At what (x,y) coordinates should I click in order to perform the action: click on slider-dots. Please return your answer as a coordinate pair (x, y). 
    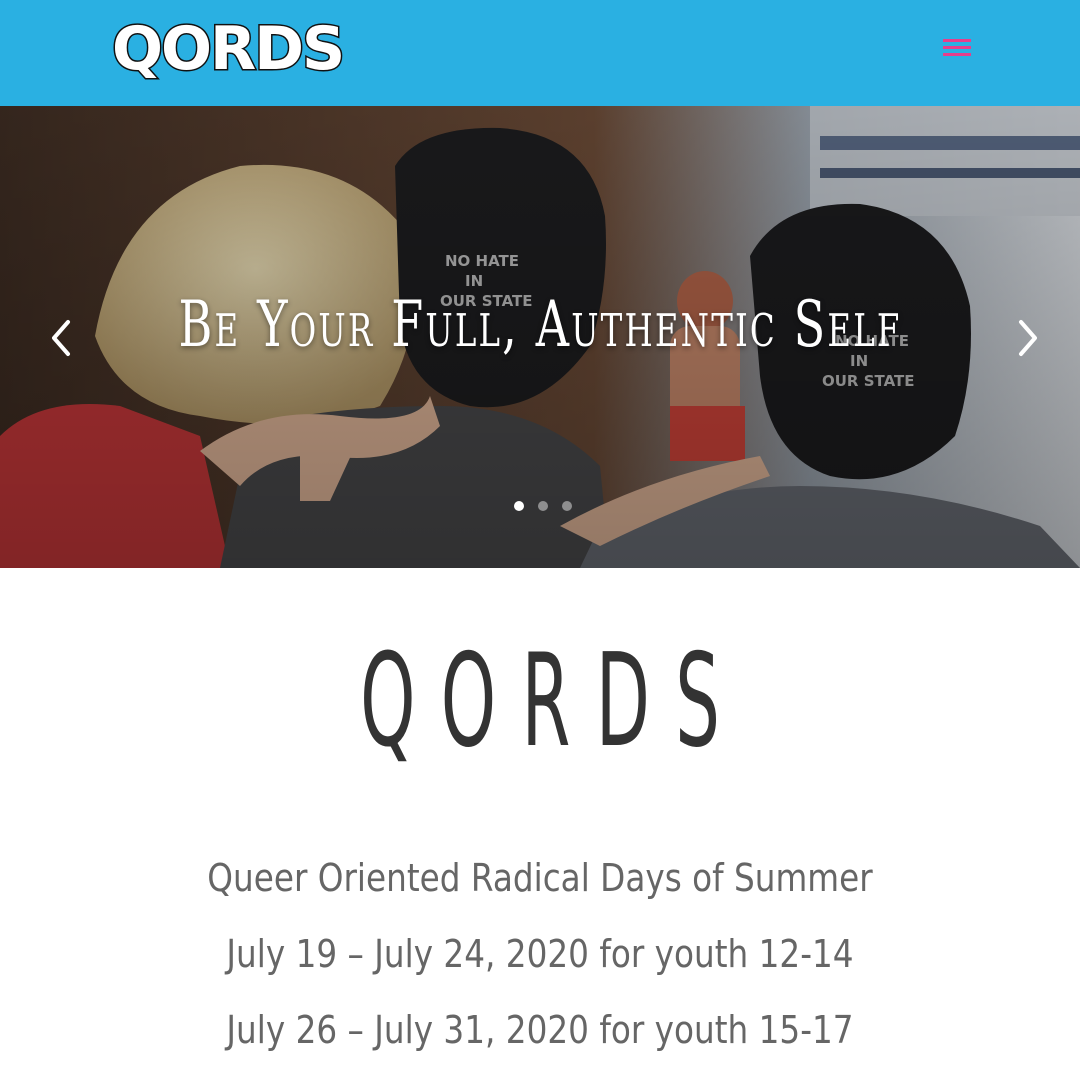
    Looking at the image, I should click on (547, 508).